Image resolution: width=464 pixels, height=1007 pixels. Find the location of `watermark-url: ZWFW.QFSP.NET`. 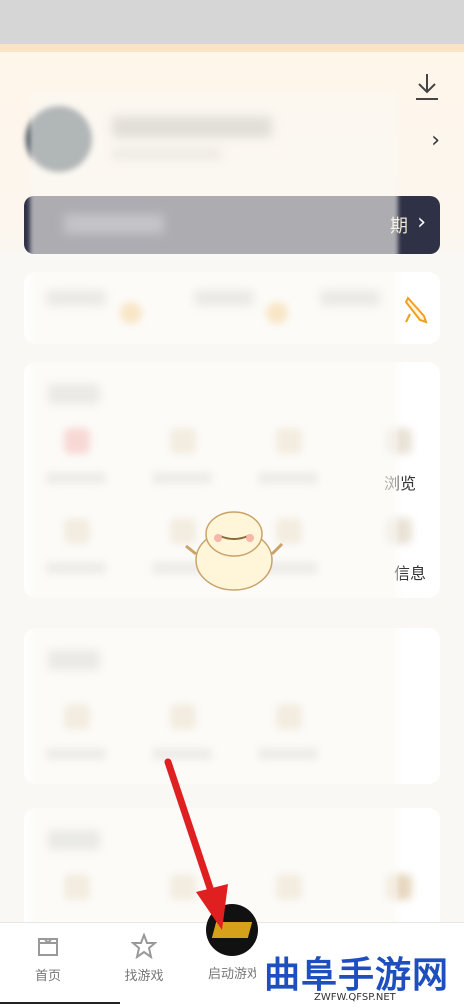

watermark-url: ZWFW.QFSP.NET is located at coordinates (355, 997).